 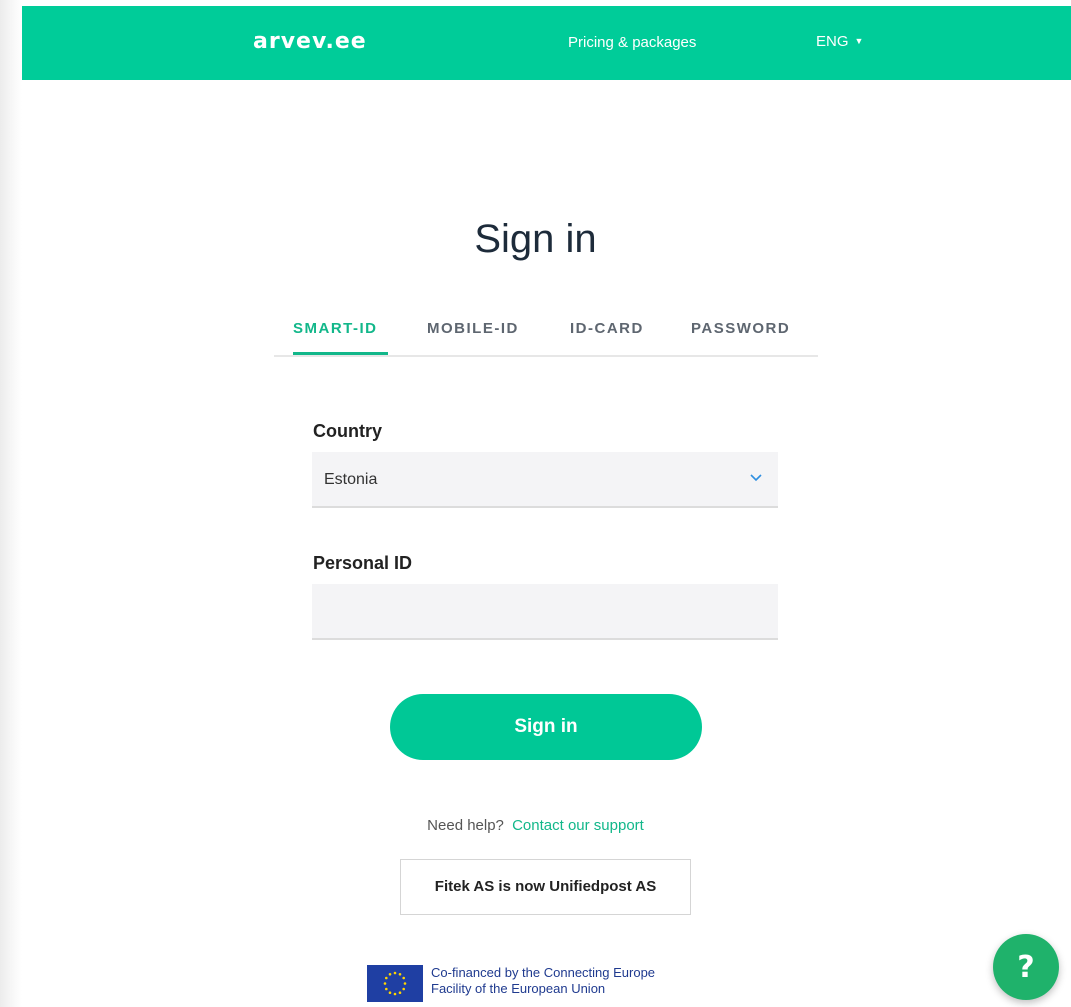 I want to click on eu-text-line1: Co-financed by the Connecting Europe, so click(x=543, y=972).